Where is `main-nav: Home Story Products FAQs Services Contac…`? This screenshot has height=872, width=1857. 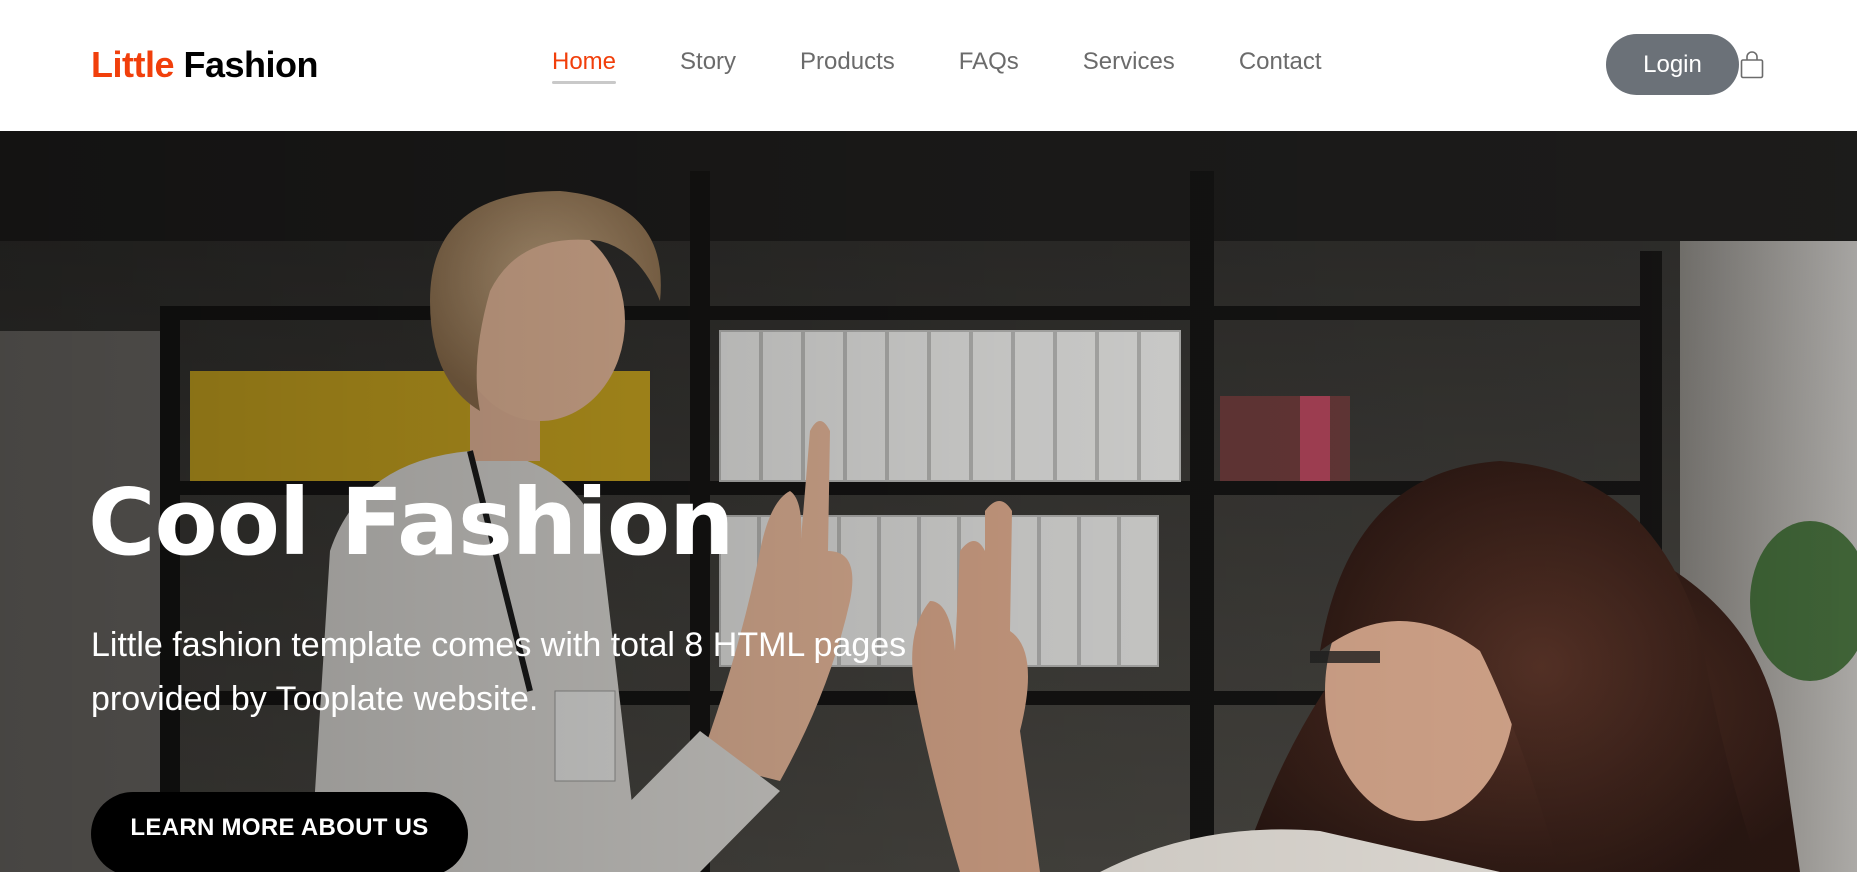 main-nav: Home Story Products FAQs Services Contac… is located at coordinates (969, 66).